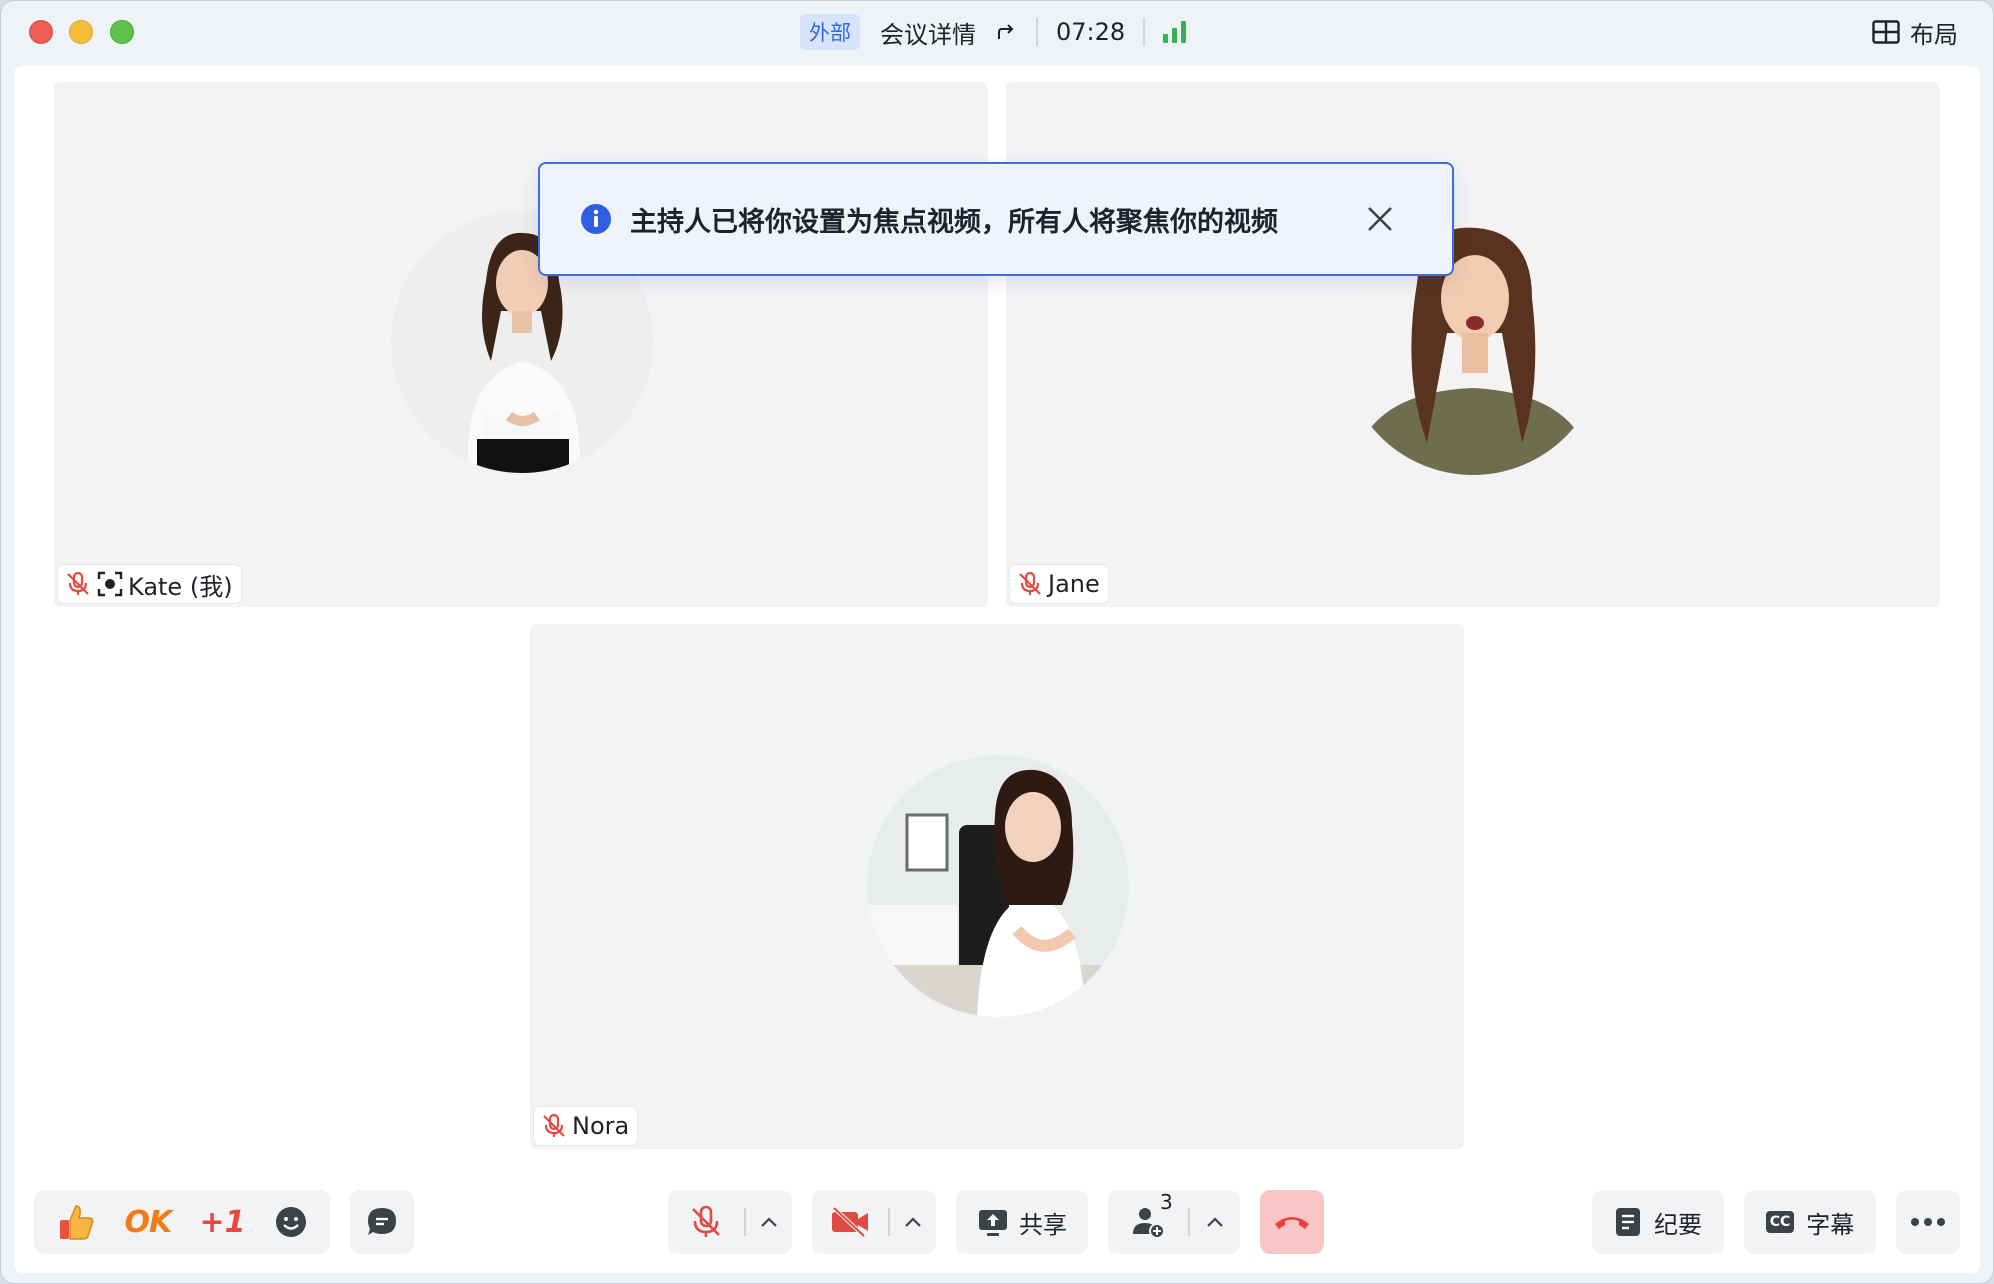 This screenshot has width=1994, height=1284. I want to click on participants-options-button, so click(1215, 1222).